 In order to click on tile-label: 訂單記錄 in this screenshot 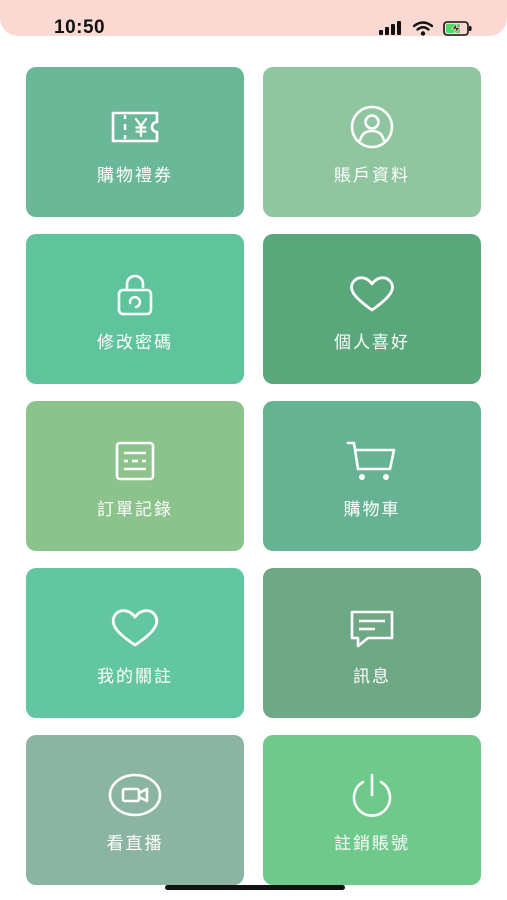, I will do `click(135, 510)`.